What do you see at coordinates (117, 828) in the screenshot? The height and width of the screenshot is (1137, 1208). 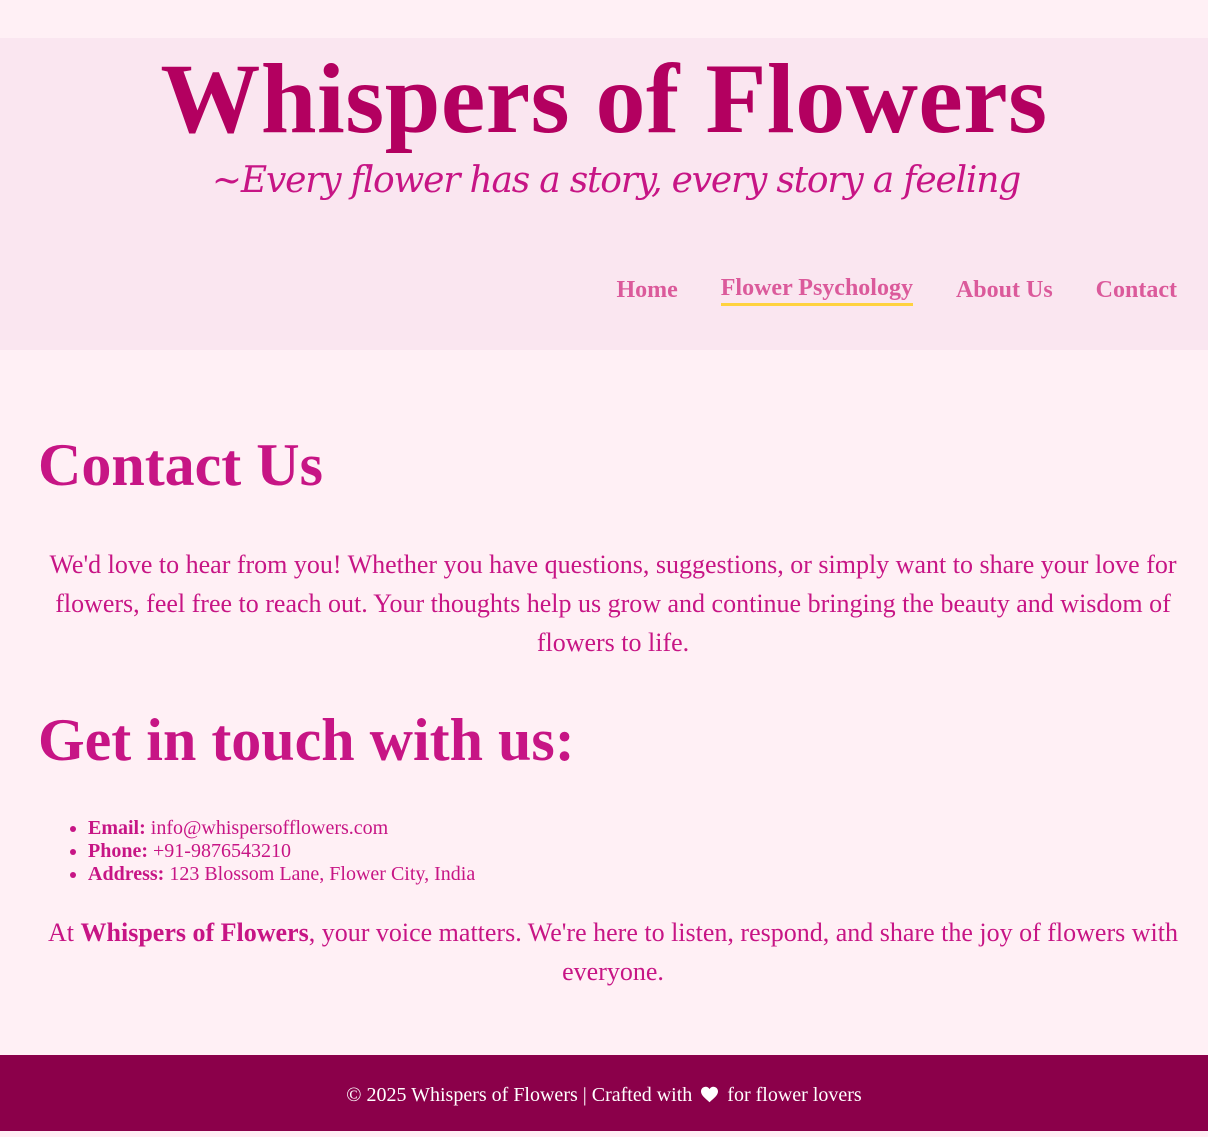 I see `contact-label: Email:` at bounding box center [117, 828].